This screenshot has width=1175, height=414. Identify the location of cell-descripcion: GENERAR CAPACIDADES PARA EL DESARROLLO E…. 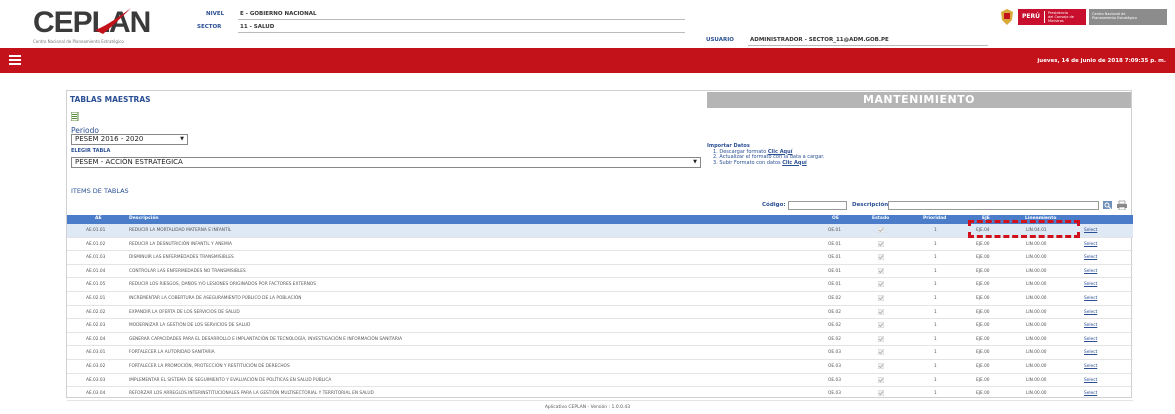
(266, 339).